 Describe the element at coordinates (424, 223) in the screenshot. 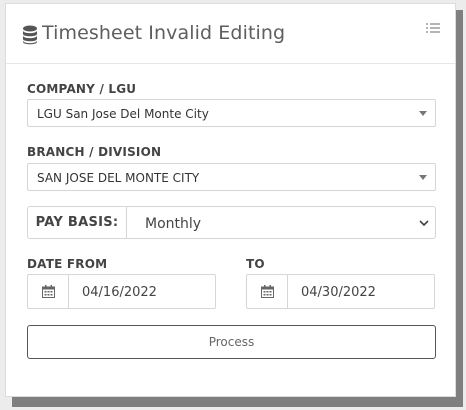

I see `chevron-down-icon` at that location.